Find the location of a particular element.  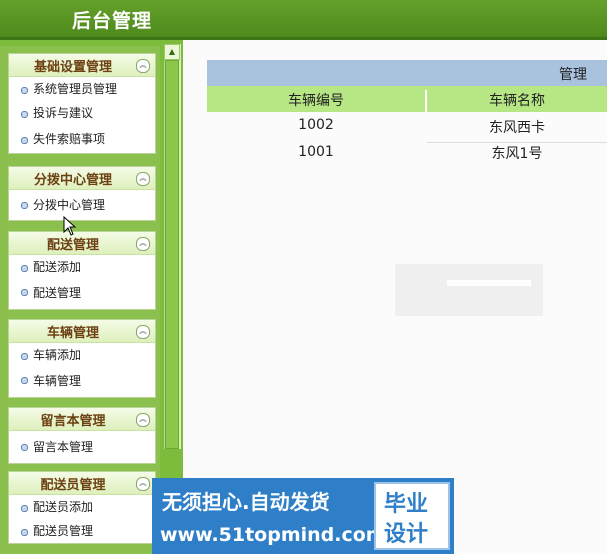

menu-group-title: 配送员管理 is located at coordinates (73, 485).